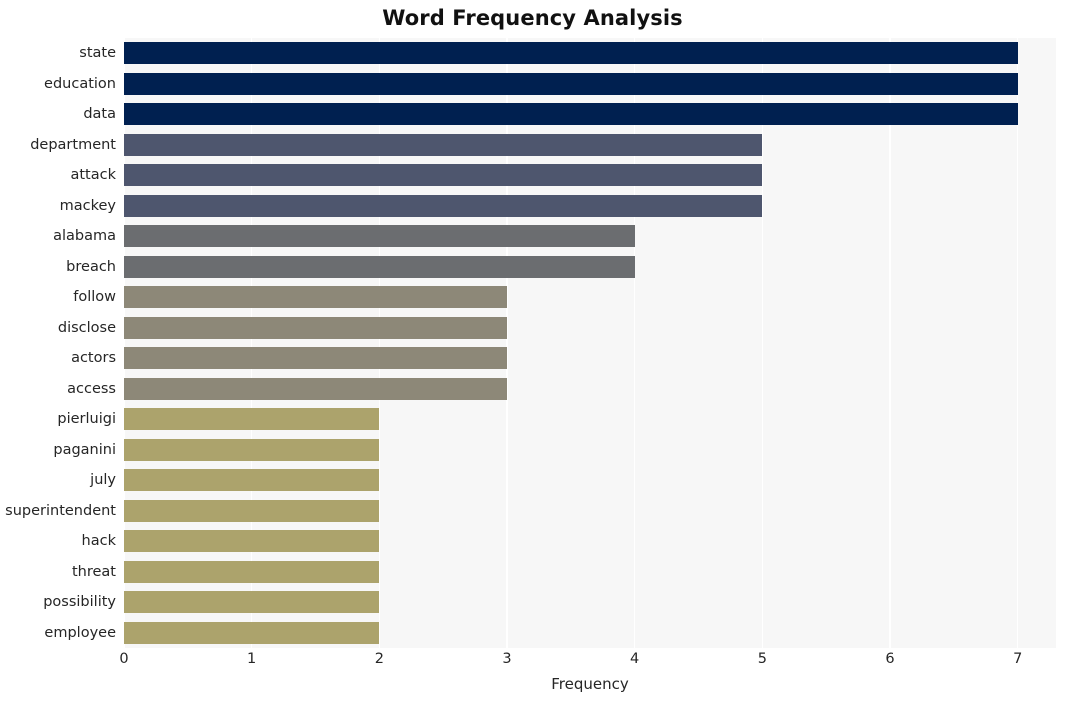 The width and height of the screenshot is (1065, 701). Describe the element at coordinates (507, 659) in the screenshot. I see `x-axis-tick-label: 3` at that location.